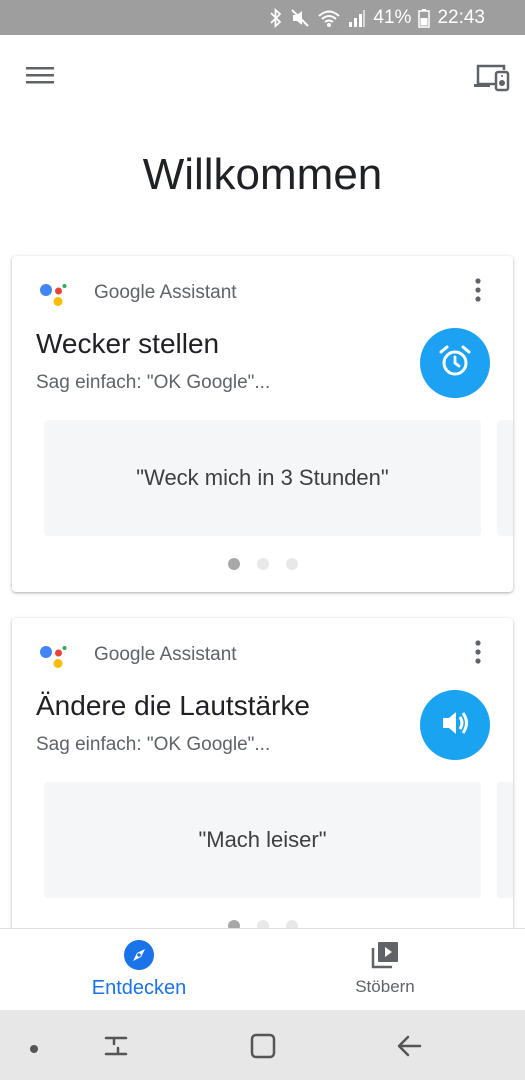  What do you see at coordinates (262, 174) in the screenshot?
I see `page-title: Willkommen` at bounding box center [262, 174].